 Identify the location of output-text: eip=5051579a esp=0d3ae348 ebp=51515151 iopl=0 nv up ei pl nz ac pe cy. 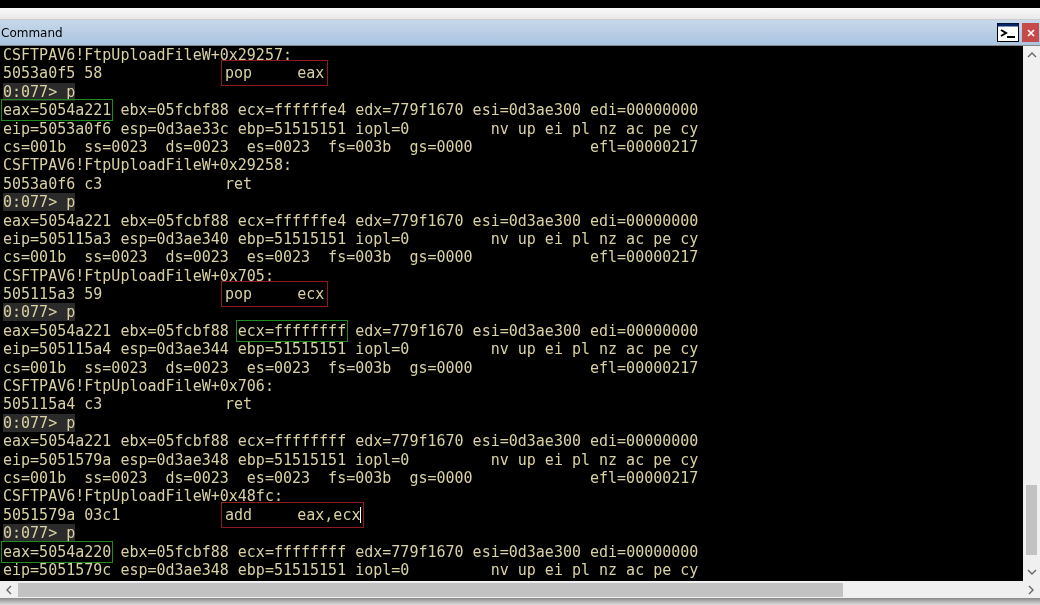
(351, 459).